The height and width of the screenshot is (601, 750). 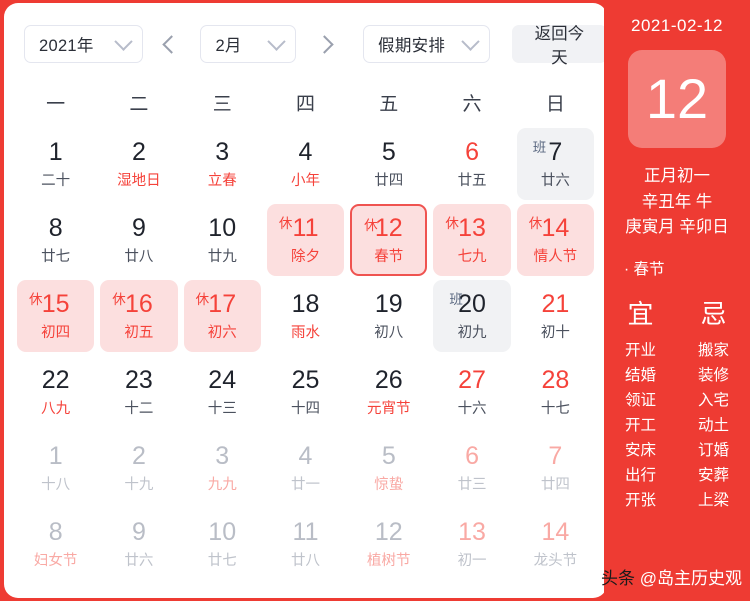 I want to click on day-cell: 27 十六, so click(x=471, y=392).